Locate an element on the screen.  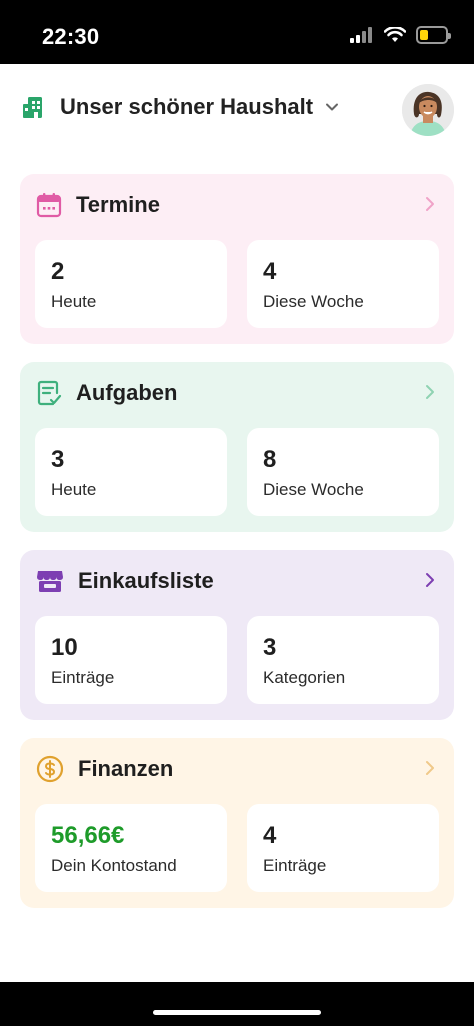
home-indicator is located at coordinates (237, 1012).